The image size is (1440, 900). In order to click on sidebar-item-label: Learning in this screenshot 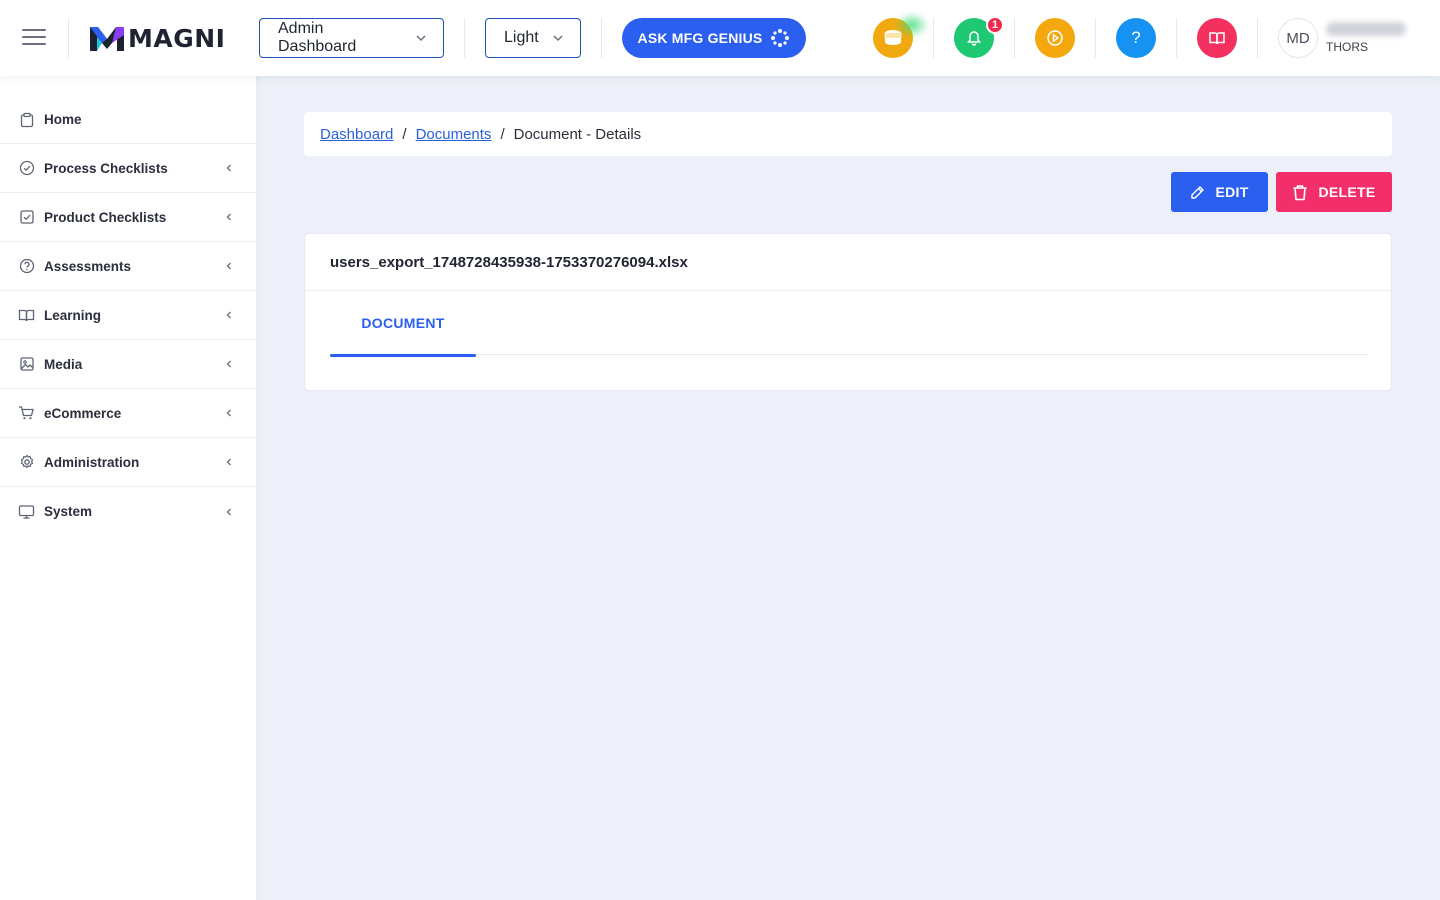, I will do `click(73, 315)`.